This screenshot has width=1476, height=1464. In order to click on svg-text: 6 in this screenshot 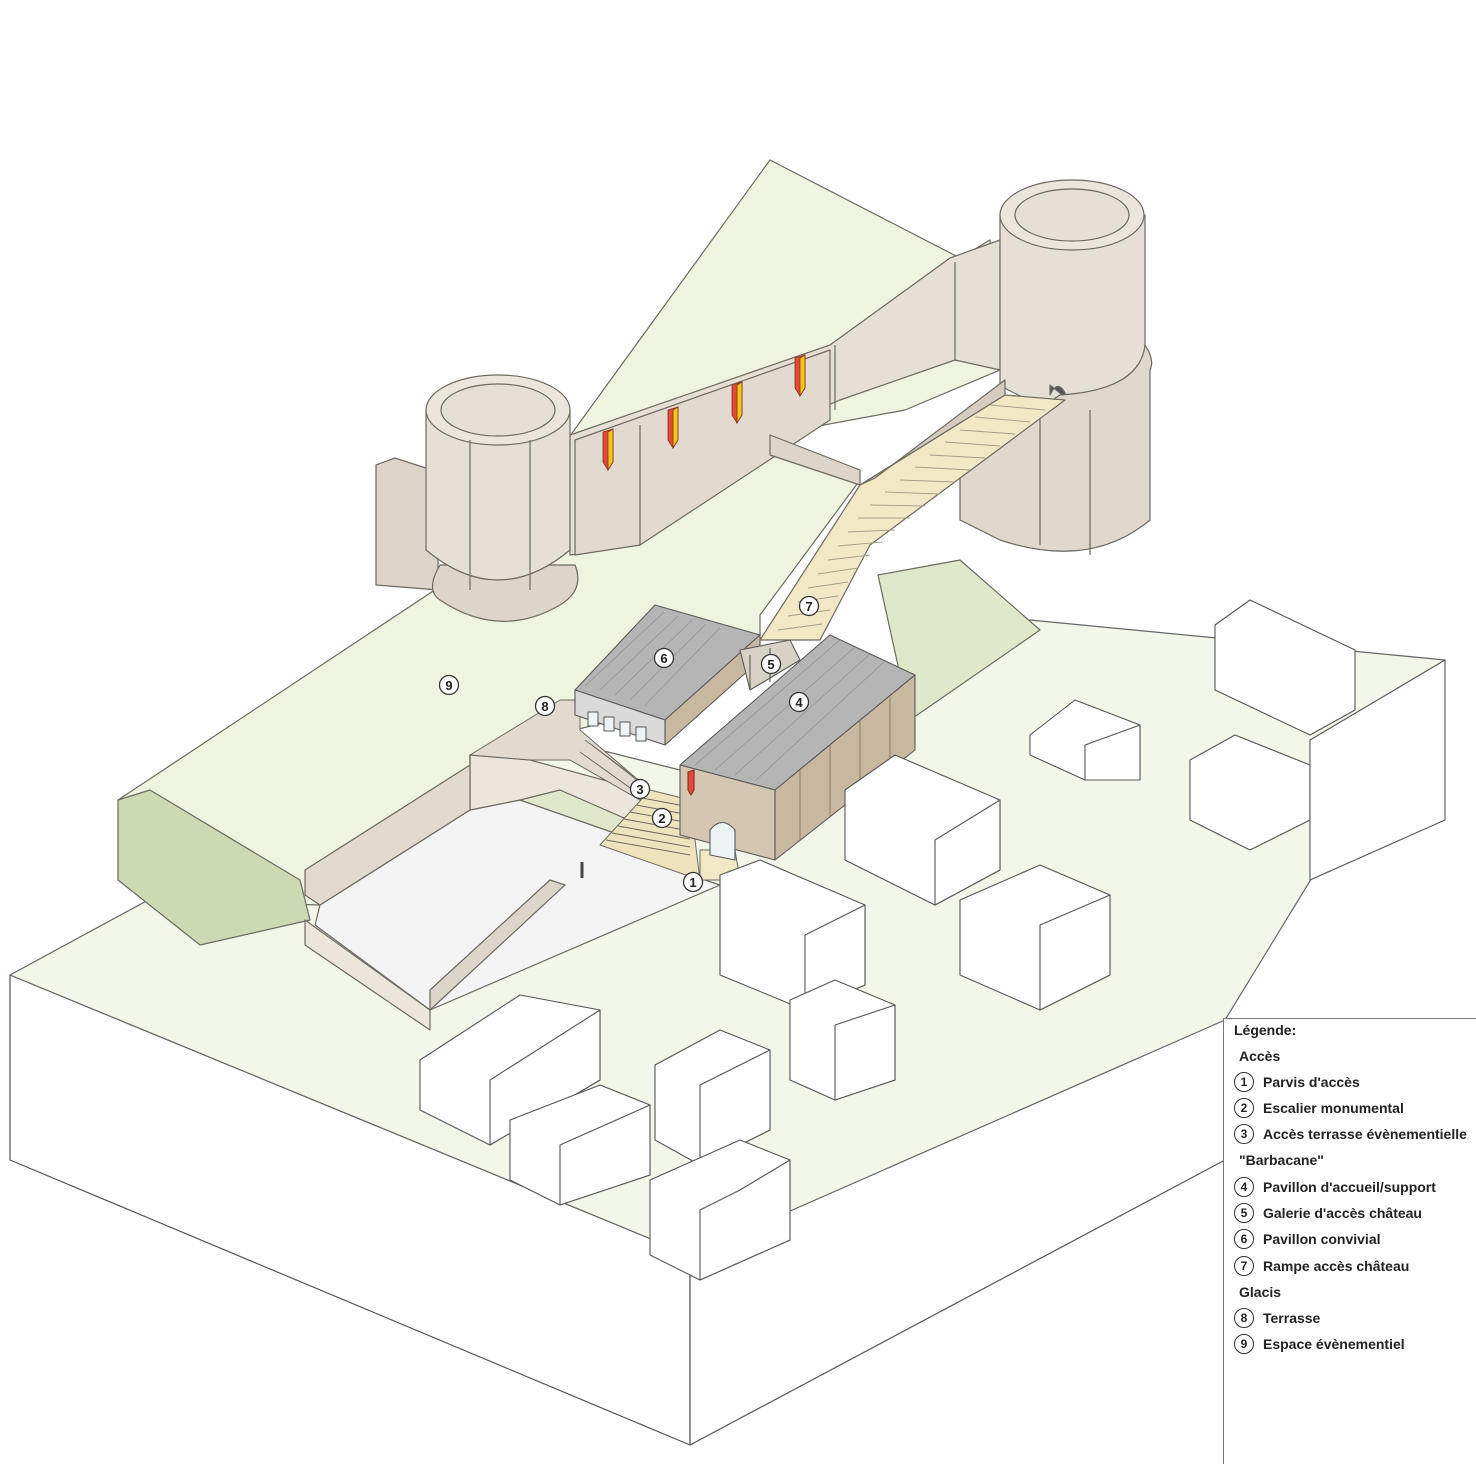, I will do `click(663, 658)`.